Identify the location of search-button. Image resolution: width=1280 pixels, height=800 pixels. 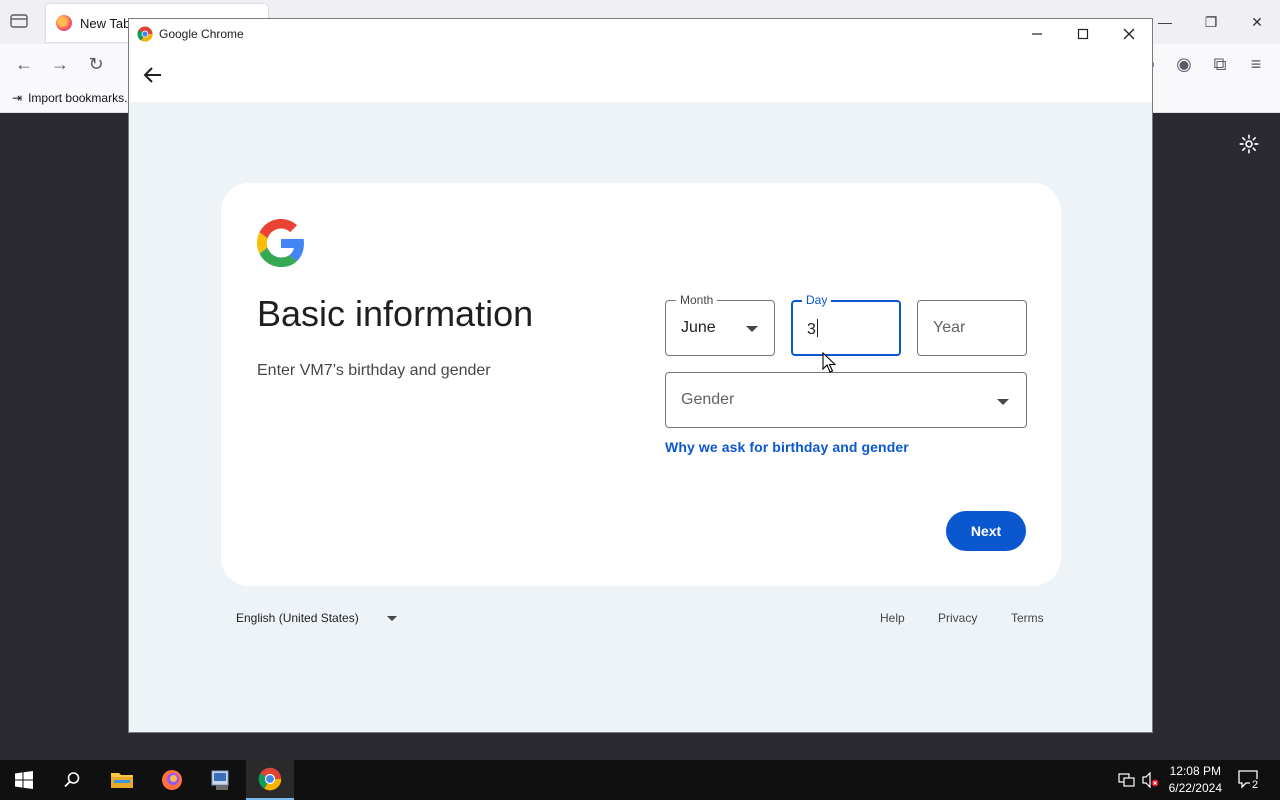
(72, 780).